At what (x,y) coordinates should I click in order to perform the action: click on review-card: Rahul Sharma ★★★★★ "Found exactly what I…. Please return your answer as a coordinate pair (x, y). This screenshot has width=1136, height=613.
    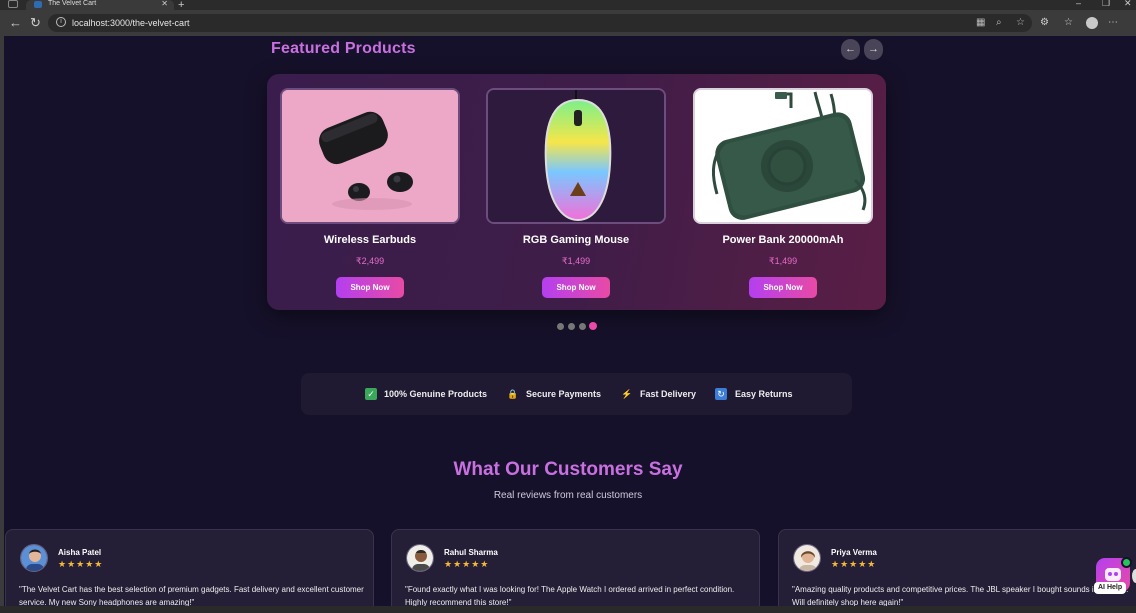
    Looking at the image, I should click on (575, 571).